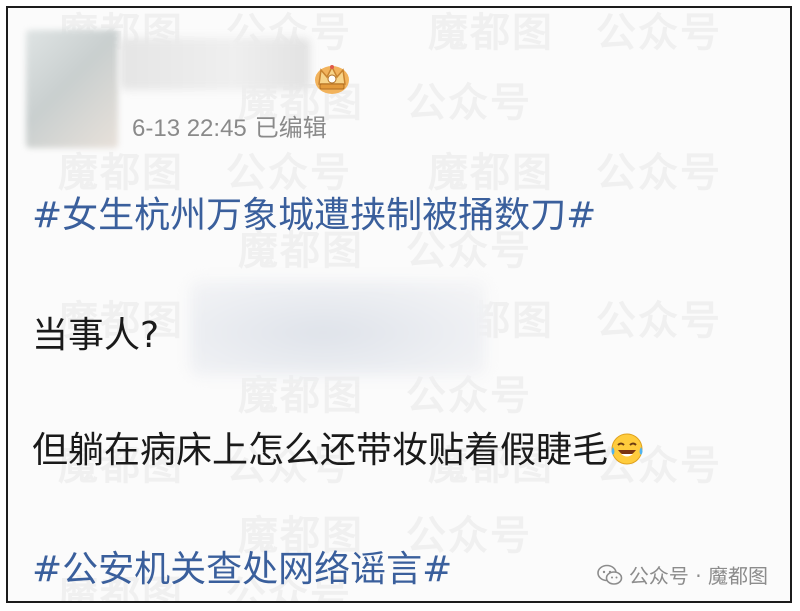 This screenshot has width=800, height=611. I want to click on timestamp: 6-13 22:45, so click(189, 128).